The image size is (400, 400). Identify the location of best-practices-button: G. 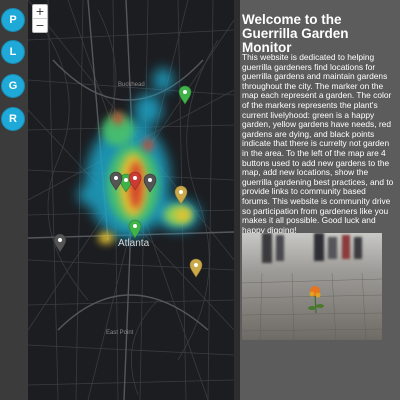
(13, 86).